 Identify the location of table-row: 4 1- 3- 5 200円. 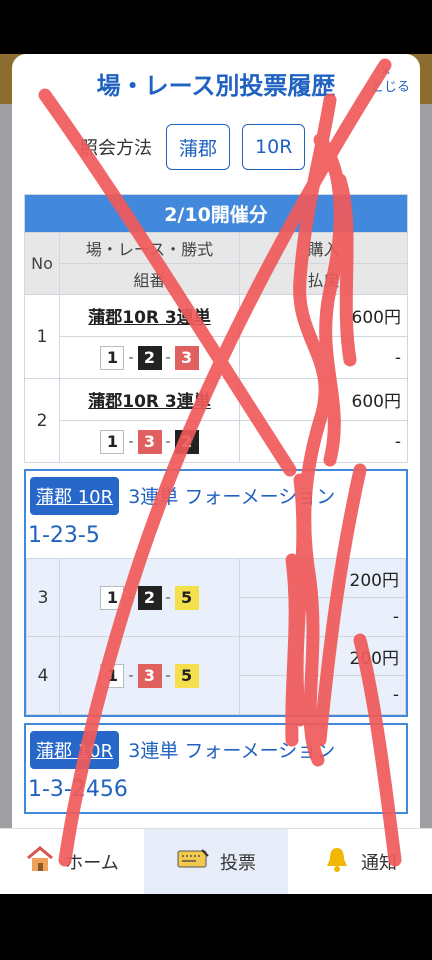
(216, 675).